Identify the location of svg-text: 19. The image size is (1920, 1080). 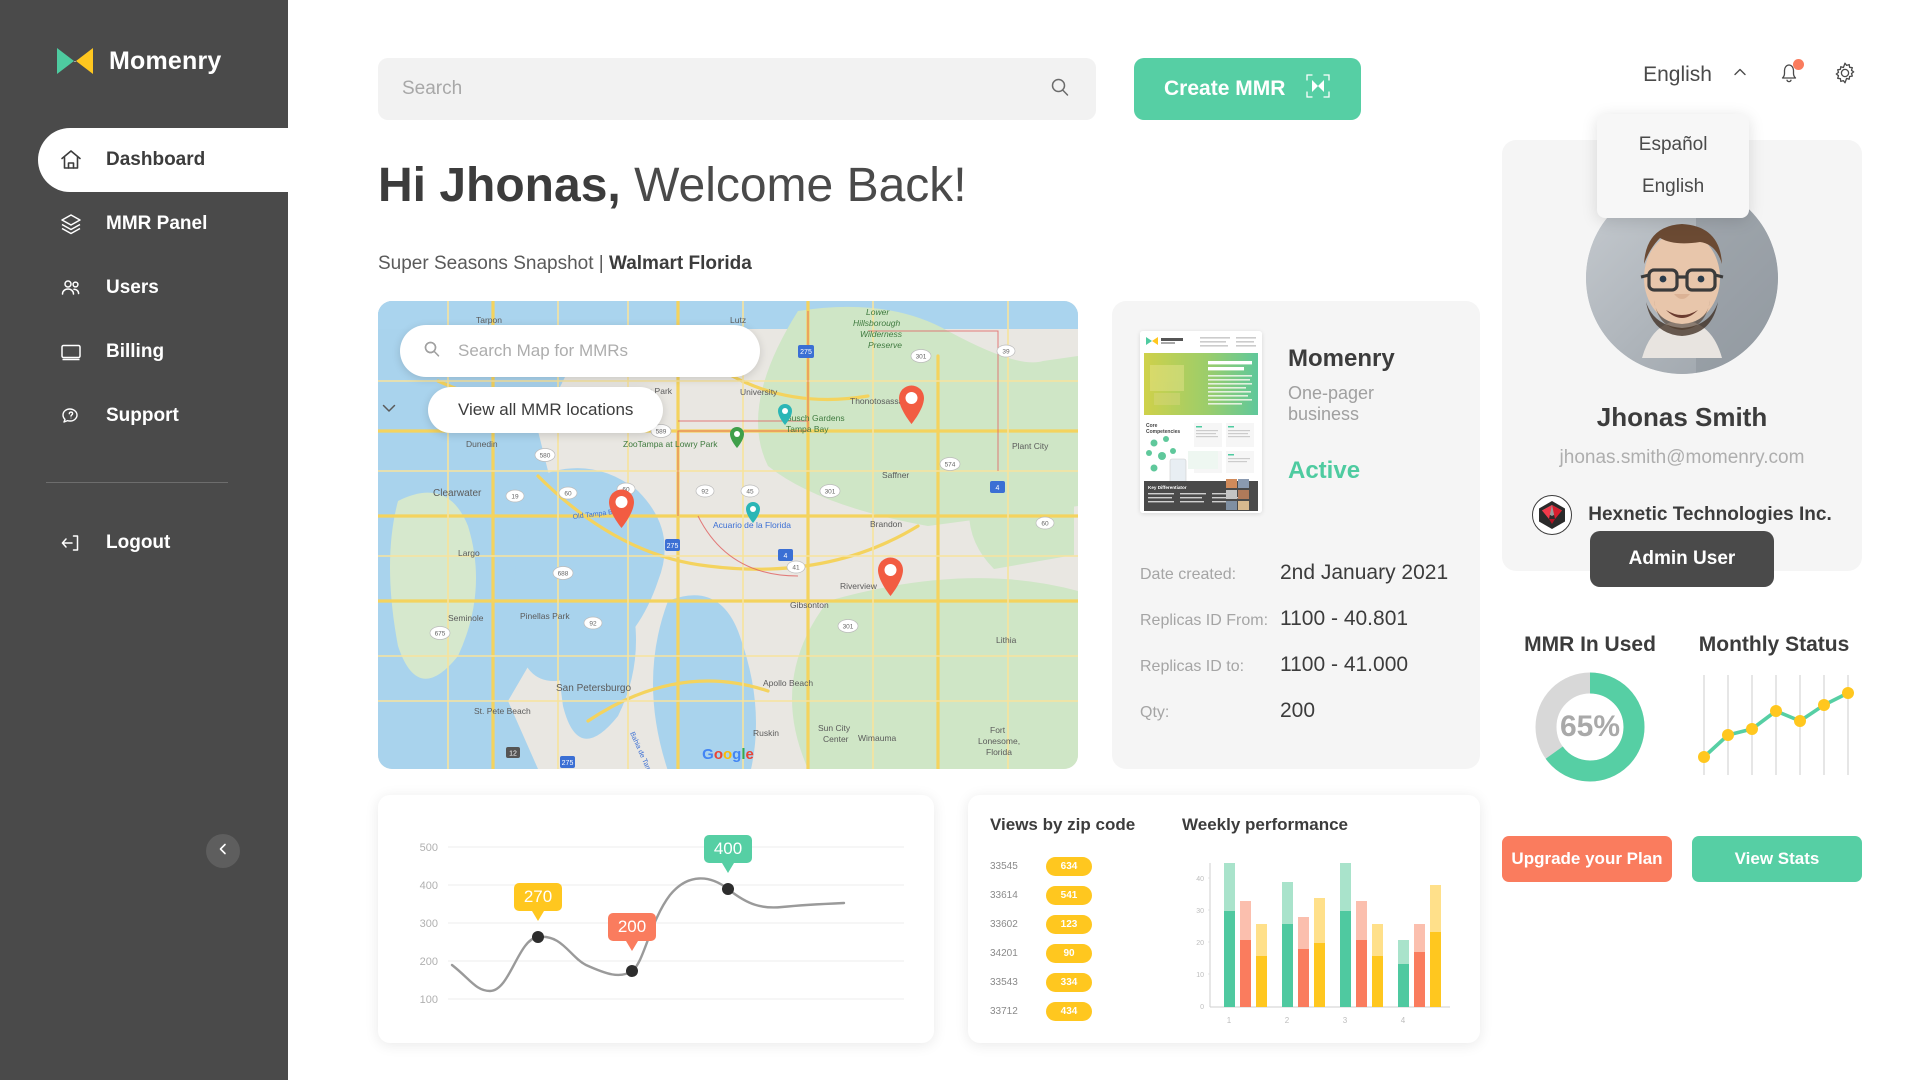
(515, 497).